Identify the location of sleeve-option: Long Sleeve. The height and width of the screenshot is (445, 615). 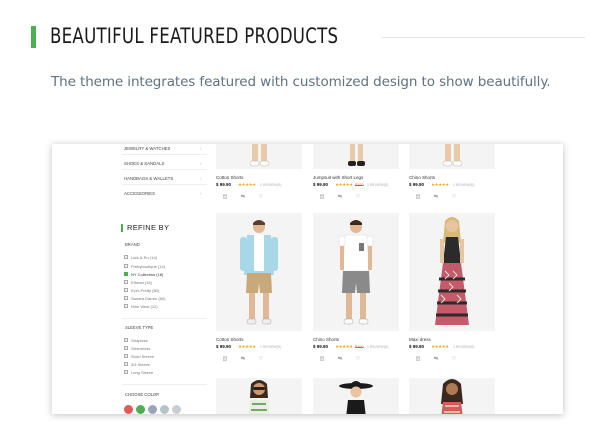
(138, 372).